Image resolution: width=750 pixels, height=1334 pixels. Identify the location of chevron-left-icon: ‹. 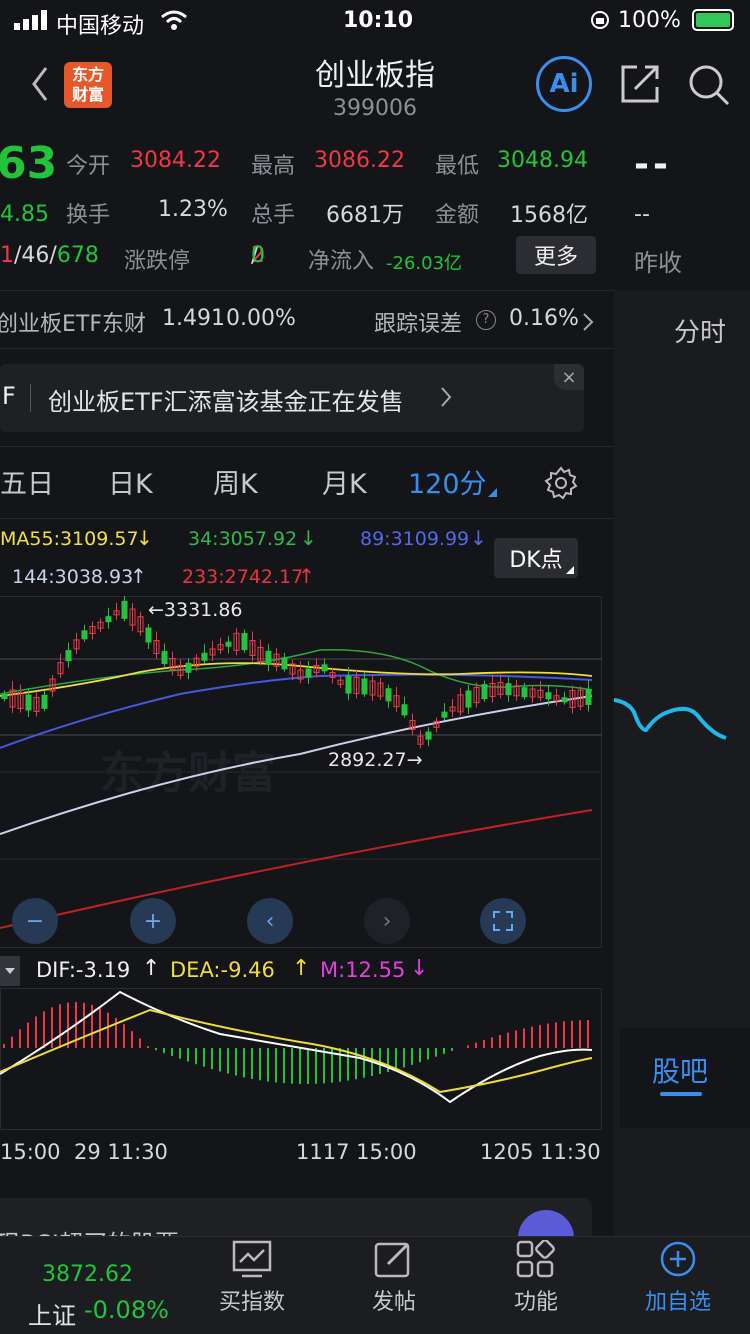
(270, 921).